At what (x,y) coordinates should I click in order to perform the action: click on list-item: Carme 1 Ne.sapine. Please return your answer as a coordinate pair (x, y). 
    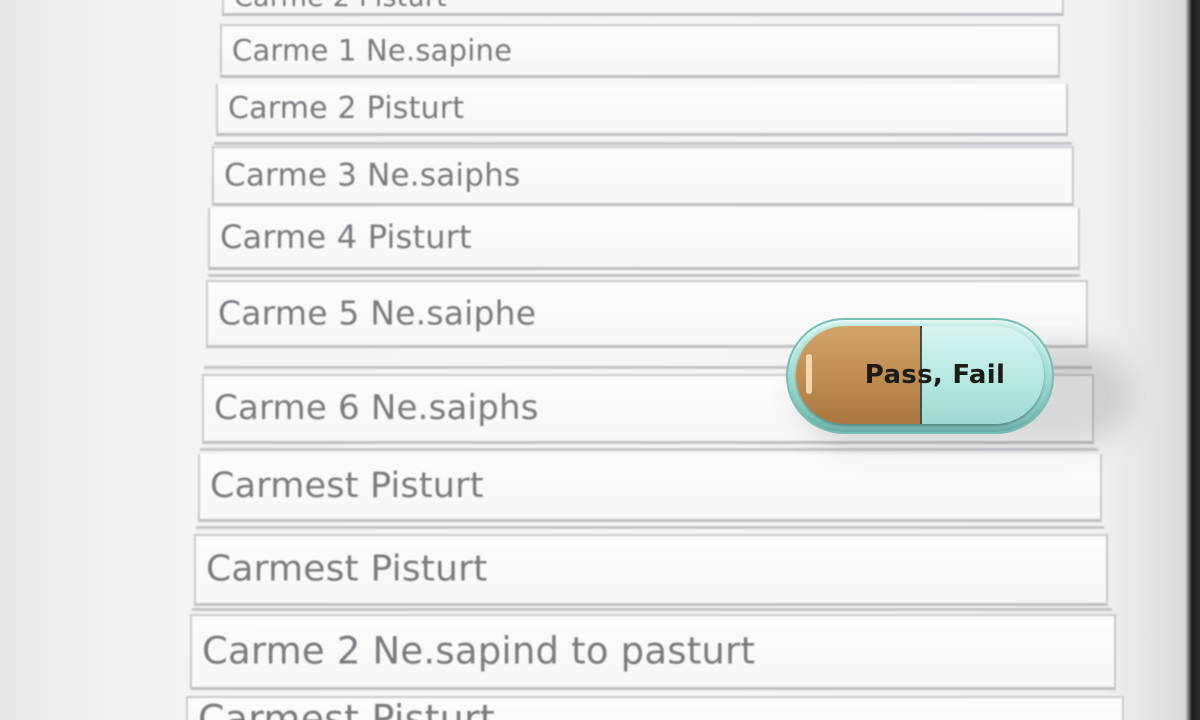
    Looking at the image, I should click on (640, 51).